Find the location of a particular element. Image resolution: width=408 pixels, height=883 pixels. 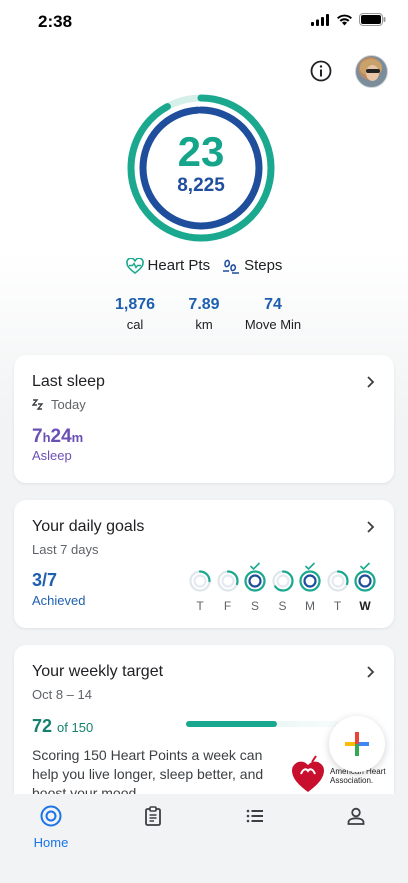

ring-values: 23 8,225 is located at coordinates (201, 168).